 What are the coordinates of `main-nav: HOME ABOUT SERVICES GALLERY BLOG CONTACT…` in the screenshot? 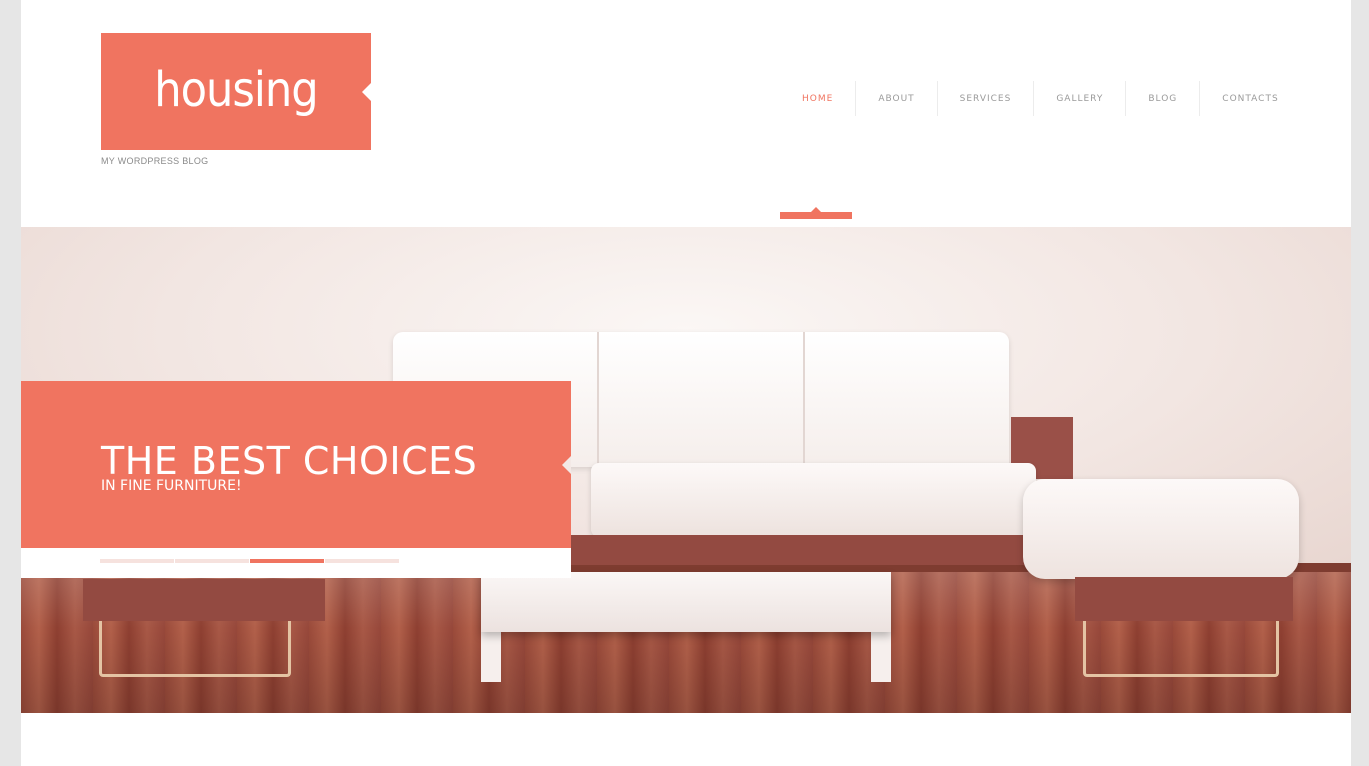 It's located at (1040, 98).